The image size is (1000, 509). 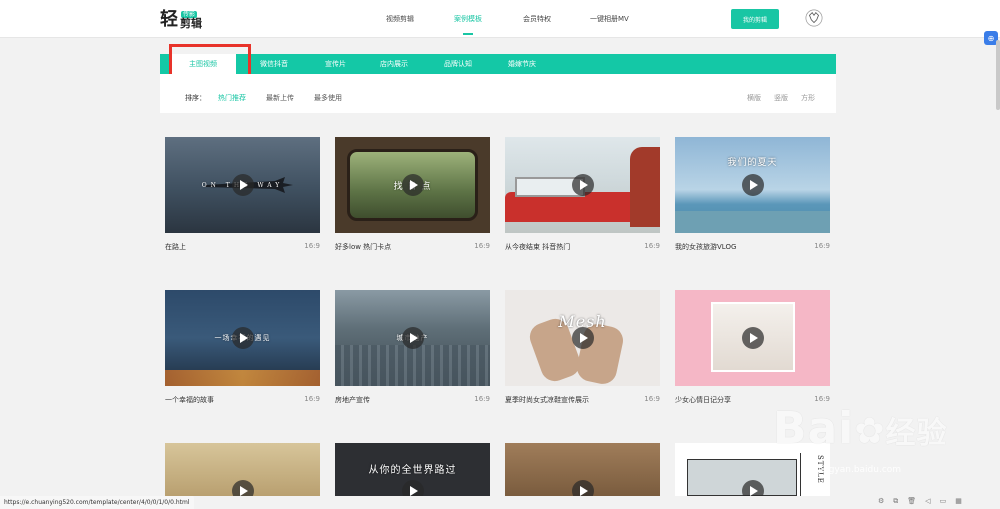 I want to click on logo: 轻 传影 剪辑, so click(x=181, y=19).